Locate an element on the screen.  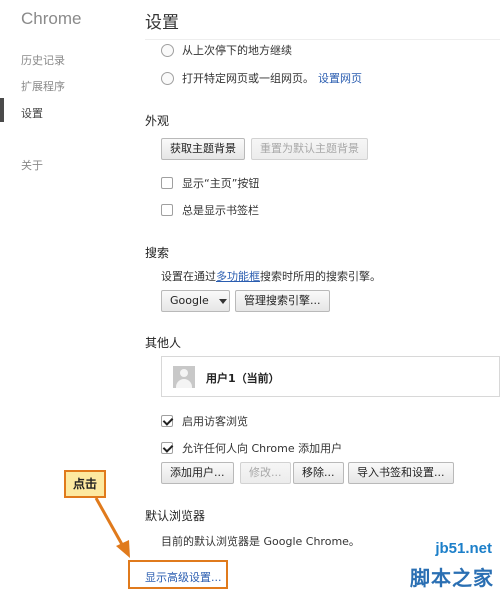
default-browser-heading: 默认浏览器 is located at coordinates (175, 516).